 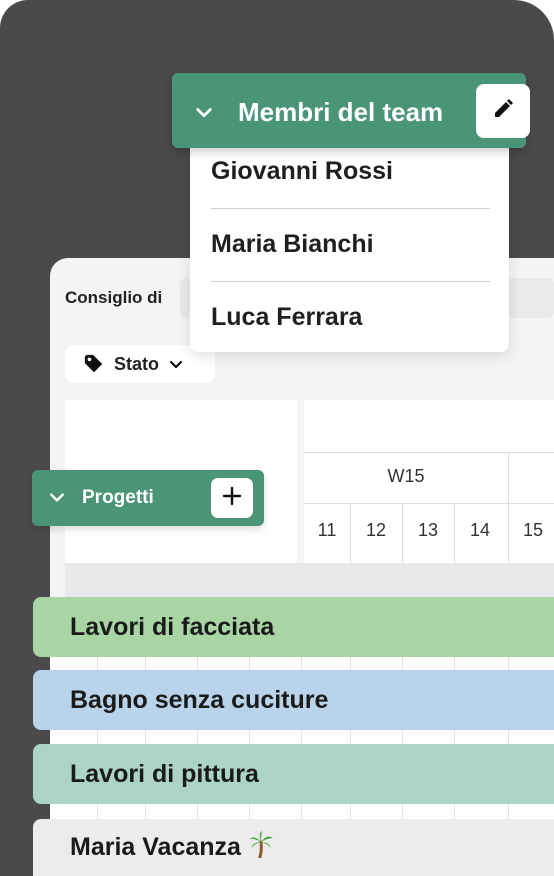 What do you see at coordinates (293, 774) in the screenshot?
I see `project-bar-pittura: Lavori di pittura` at bounding box center [293, 774].